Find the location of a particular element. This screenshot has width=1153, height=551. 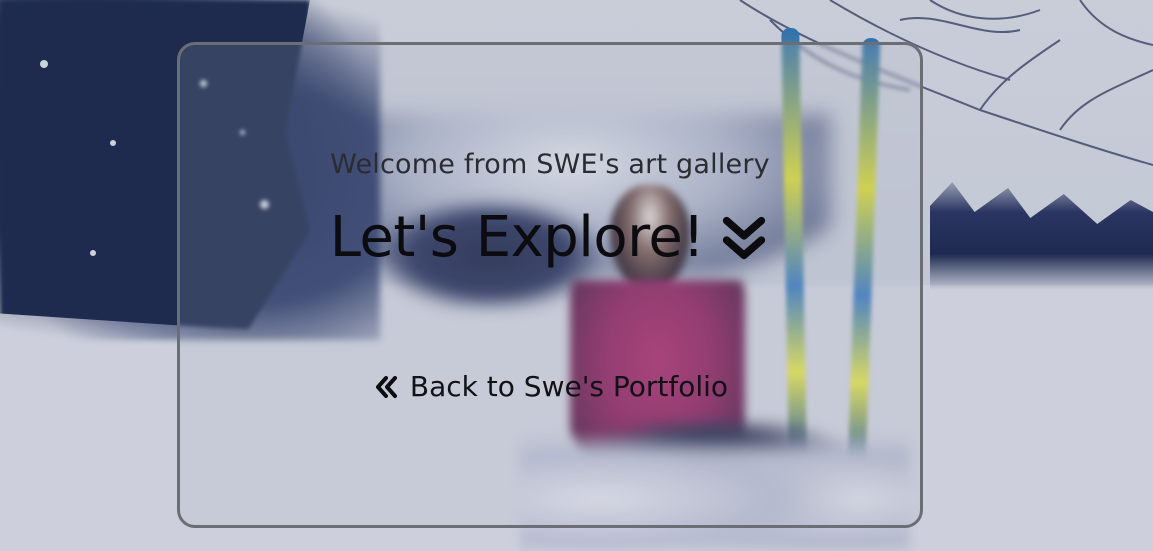

double-chevron-left-icon is located at coordinates (386, 386).